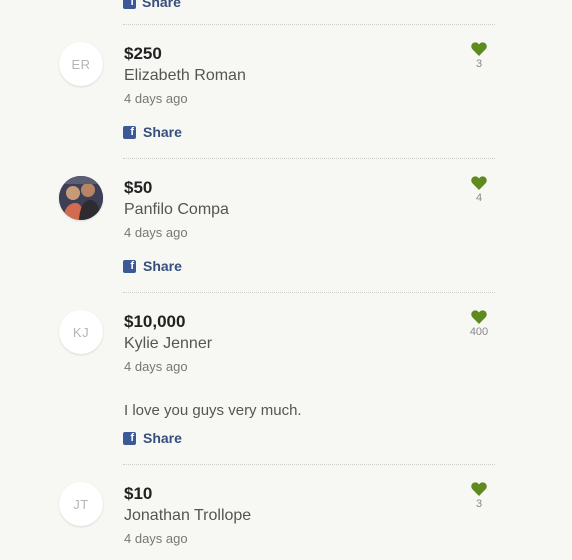 The image size is (572, 560). What do you see at coordinates (155, 321) in the screenshot?
I see `donation-amount: $10,000` at bounding box center [155, 321].